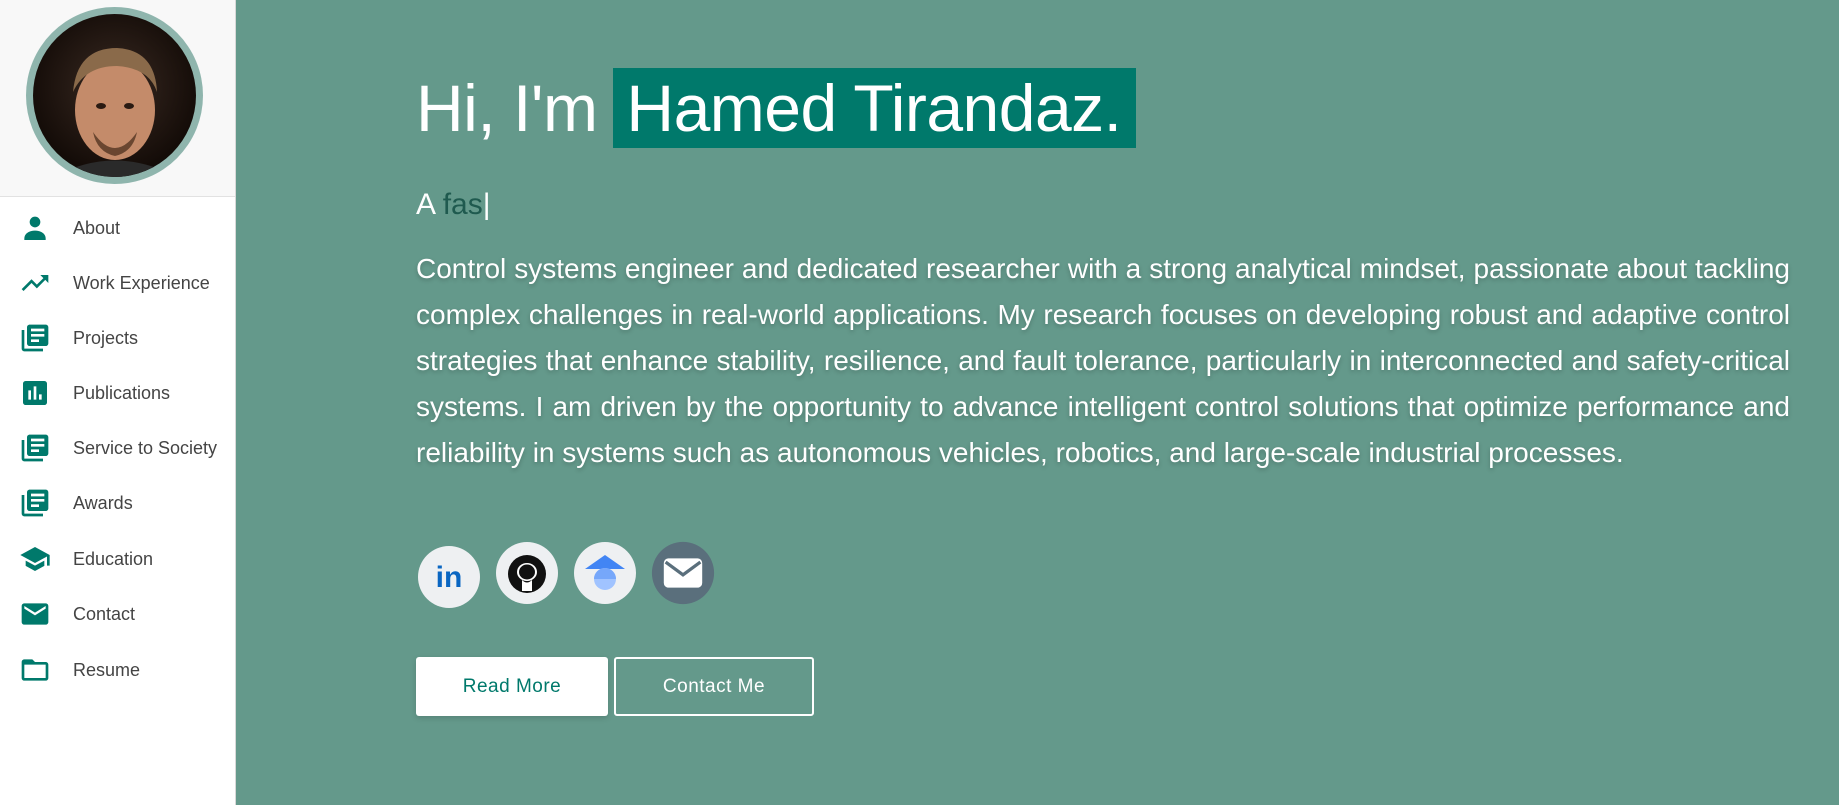 Image resolution: width=1839 pixels, height=805 pixels. I want to click on hero-title: Hi, I'm Hamed Tirandaz., so click(776, 108).